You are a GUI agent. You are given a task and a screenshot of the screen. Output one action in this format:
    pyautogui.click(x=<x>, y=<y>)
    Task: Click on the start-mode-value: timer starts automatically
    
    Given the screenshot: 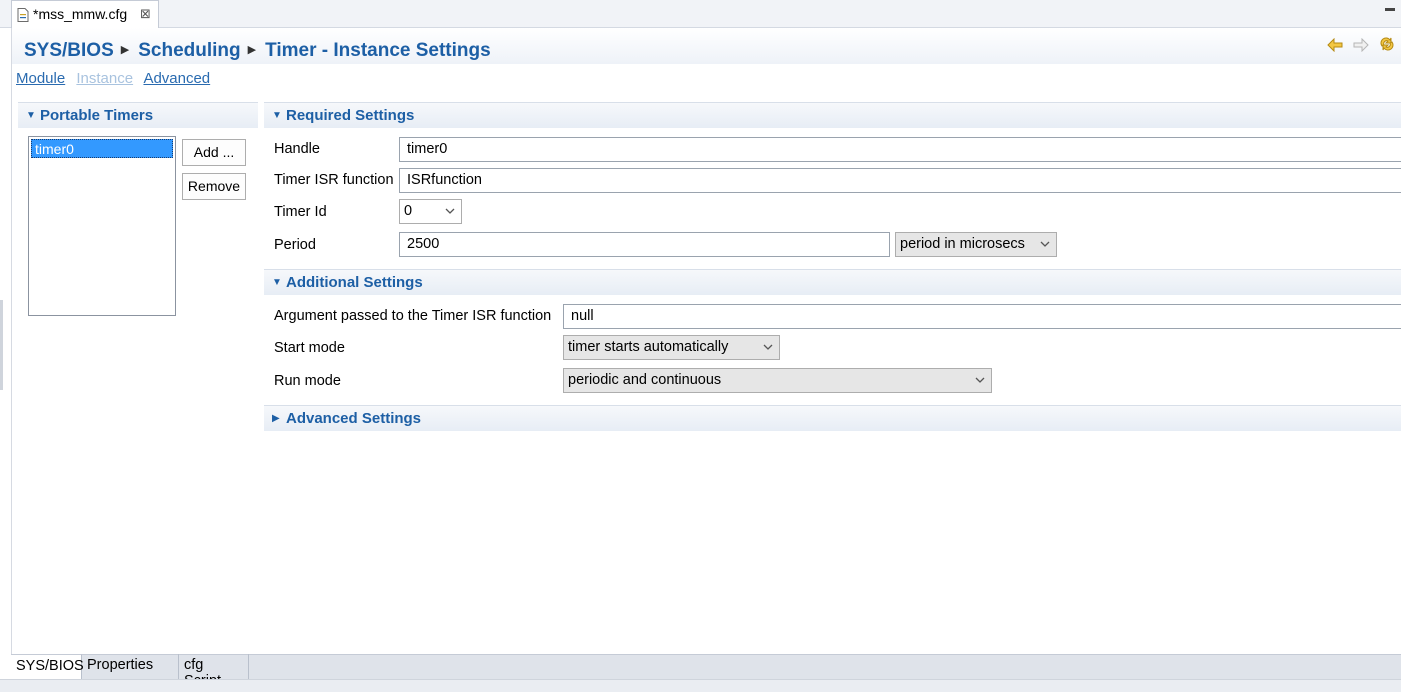 What is the action you would take?
    pyautogui.click(x=648, y=347)
    